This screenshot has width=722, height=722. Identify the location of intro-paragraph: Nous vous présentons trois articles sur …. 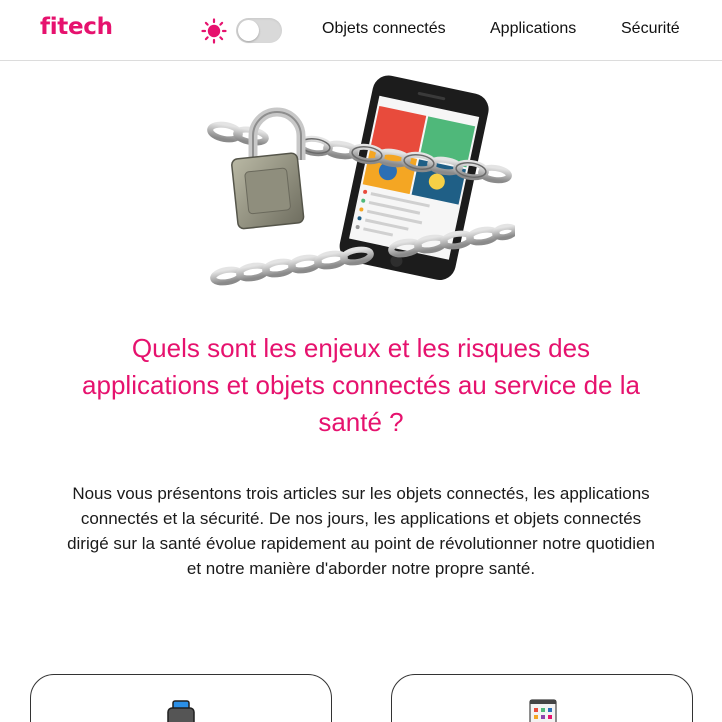
(361, 531).